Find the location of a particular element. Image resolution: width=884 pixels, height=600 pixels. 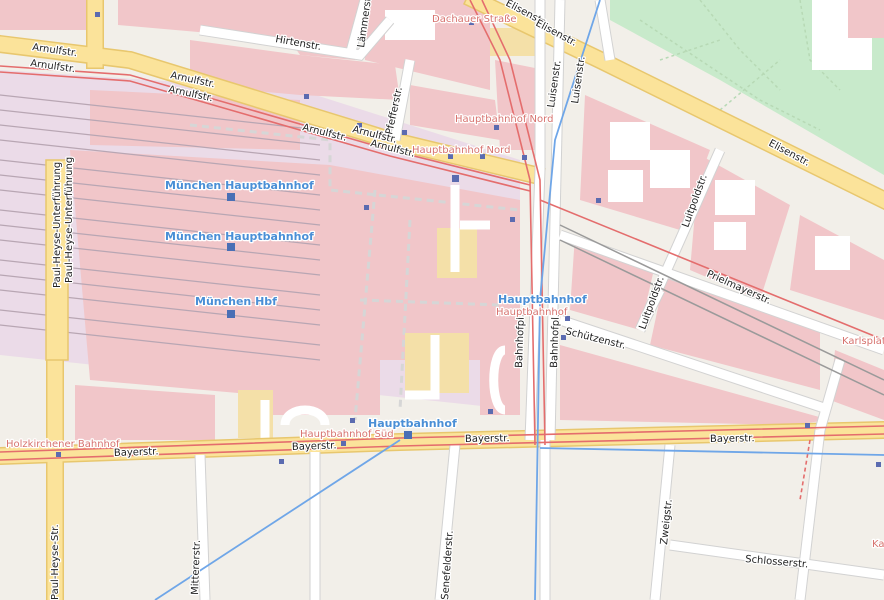

station-label-munchen-hauptbahnhof-1: München Hauptbahnhof is located at coordinates (240, 186).